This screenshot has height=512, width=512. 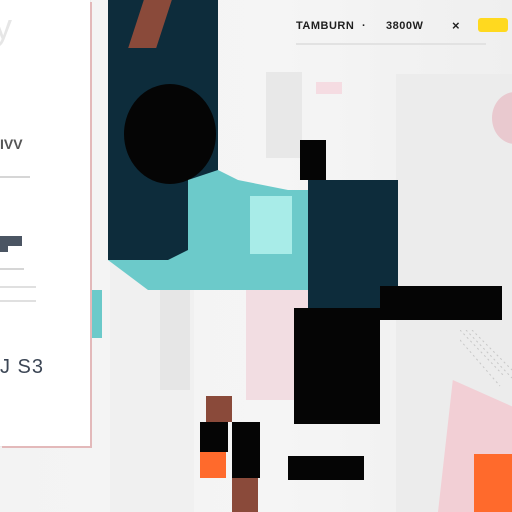 I want to click on card-icon, so click(x=11, y=244).